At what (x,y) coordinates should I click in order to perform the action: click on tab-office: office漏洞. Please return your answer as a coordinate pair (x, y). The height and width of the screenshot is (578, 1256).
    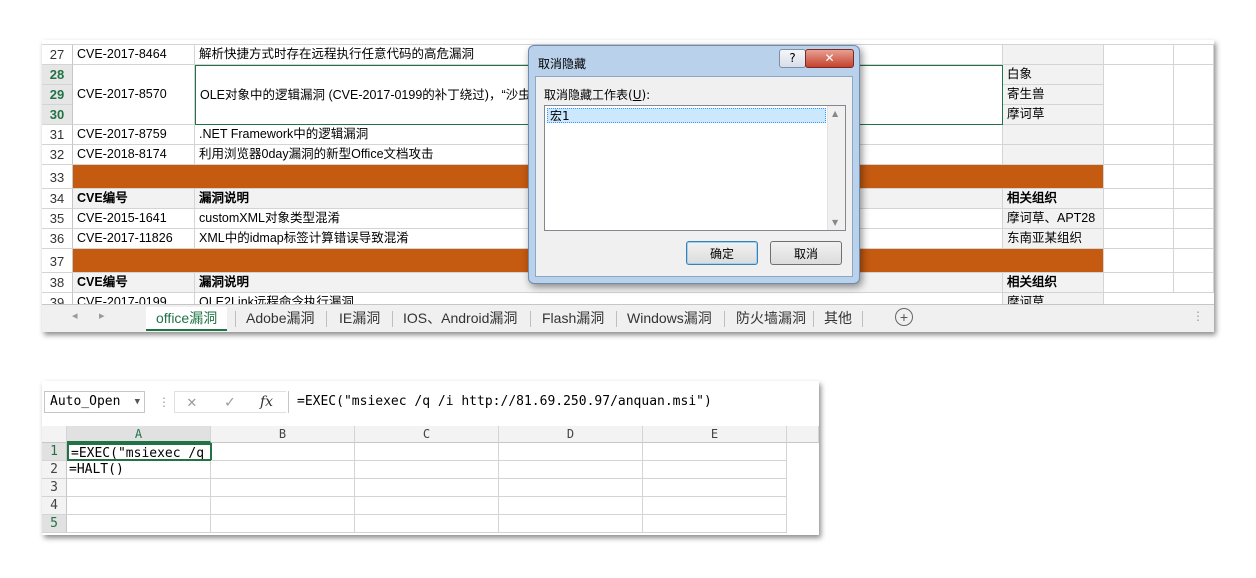
    Looking at the image, I should click on (187, 319).